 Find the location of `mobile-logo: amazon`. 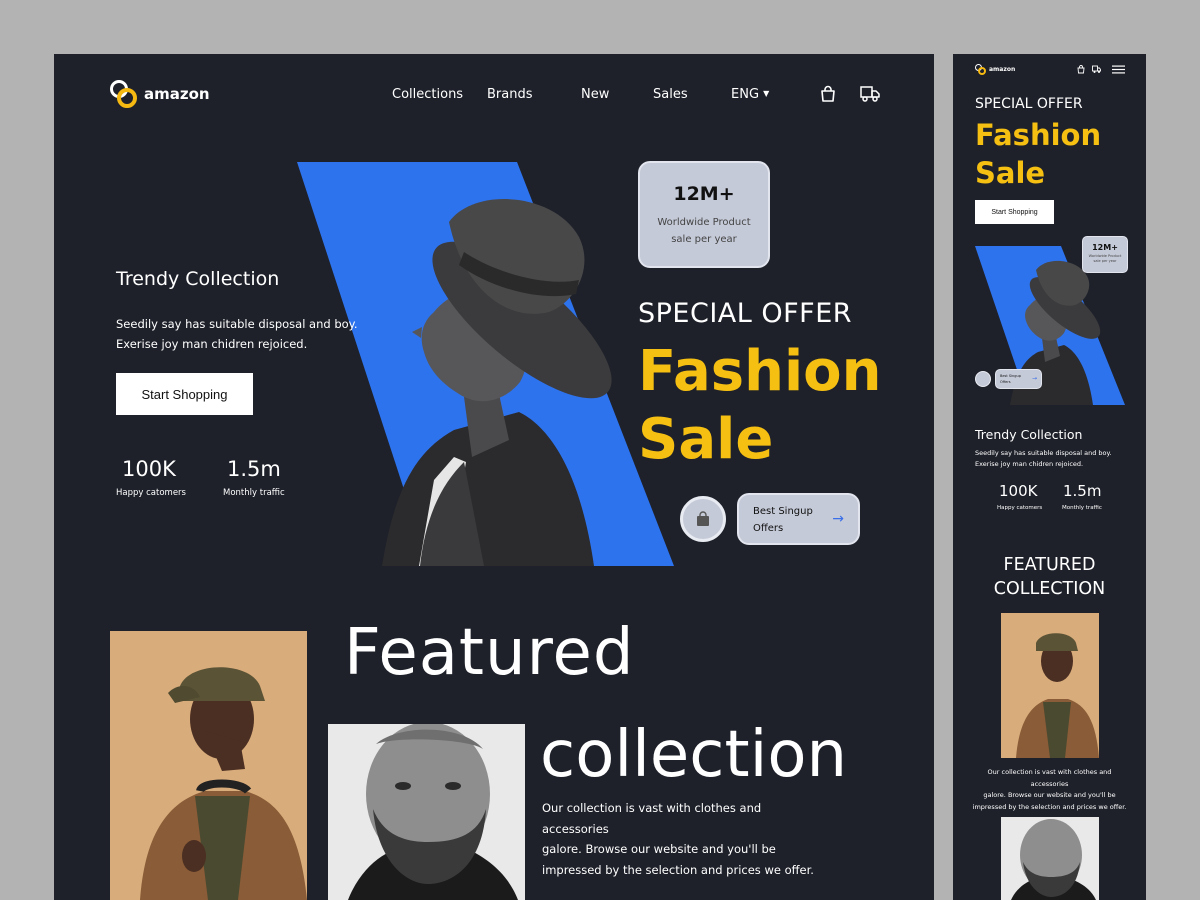

mobile-logo: amazon is located at coordinates (995, 69).